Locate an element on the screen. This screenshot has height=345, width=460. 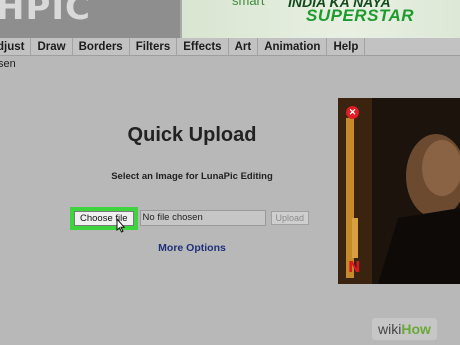
upload-subtitle: Select an Image for LunaPic Editing is located at coordinates (192, 176).